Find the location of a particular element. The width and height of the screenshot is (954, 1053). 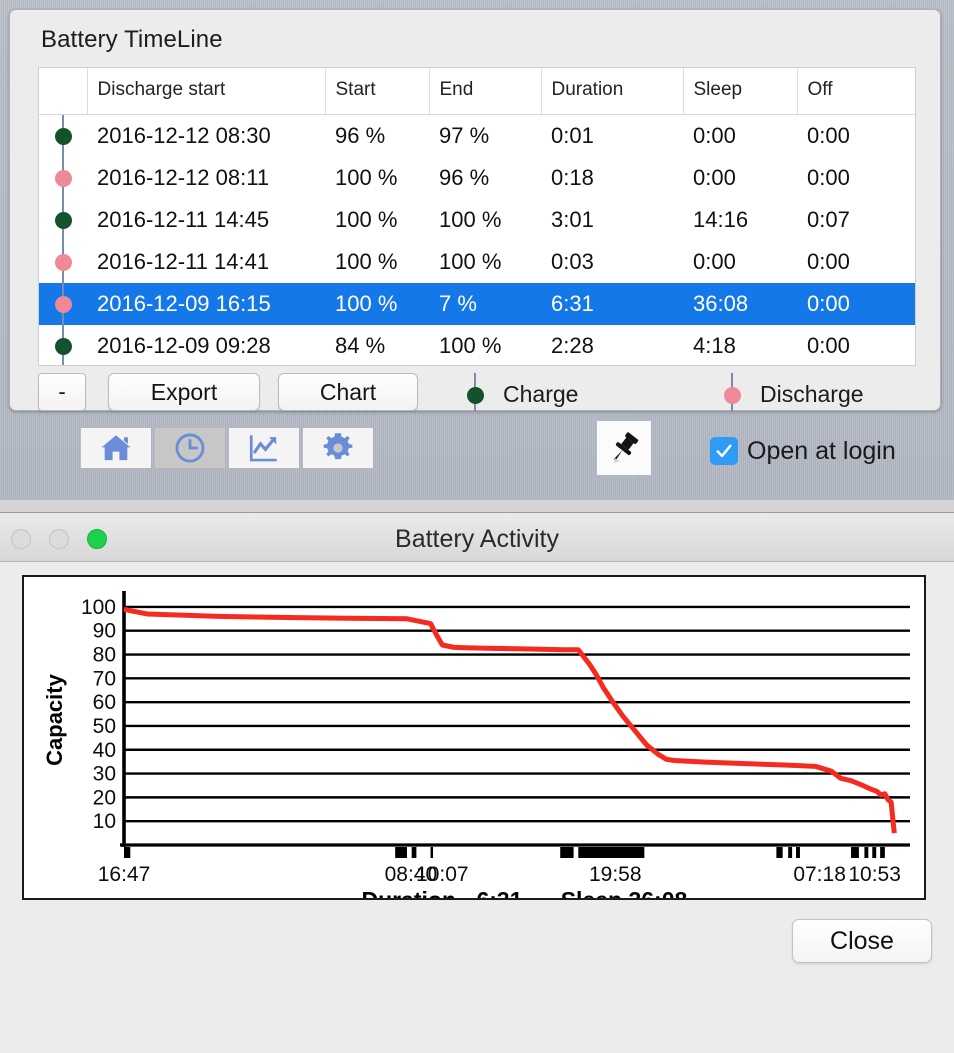

cell-discharge-start: 2016-12-11 14:45 is located at coordinates (183, 219).